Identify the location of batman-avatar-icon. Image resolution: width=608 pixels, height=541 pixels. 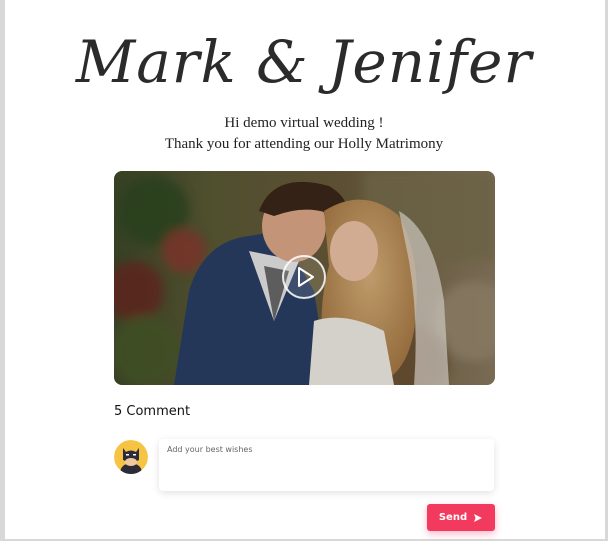
(131, 457).